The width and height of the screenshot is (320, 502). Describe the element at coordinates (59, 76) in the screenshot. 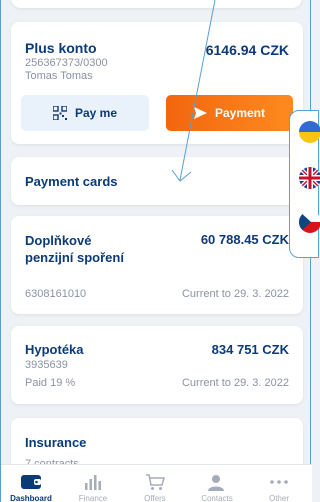

I see `account-holder: Tomas Tomas` at that location.